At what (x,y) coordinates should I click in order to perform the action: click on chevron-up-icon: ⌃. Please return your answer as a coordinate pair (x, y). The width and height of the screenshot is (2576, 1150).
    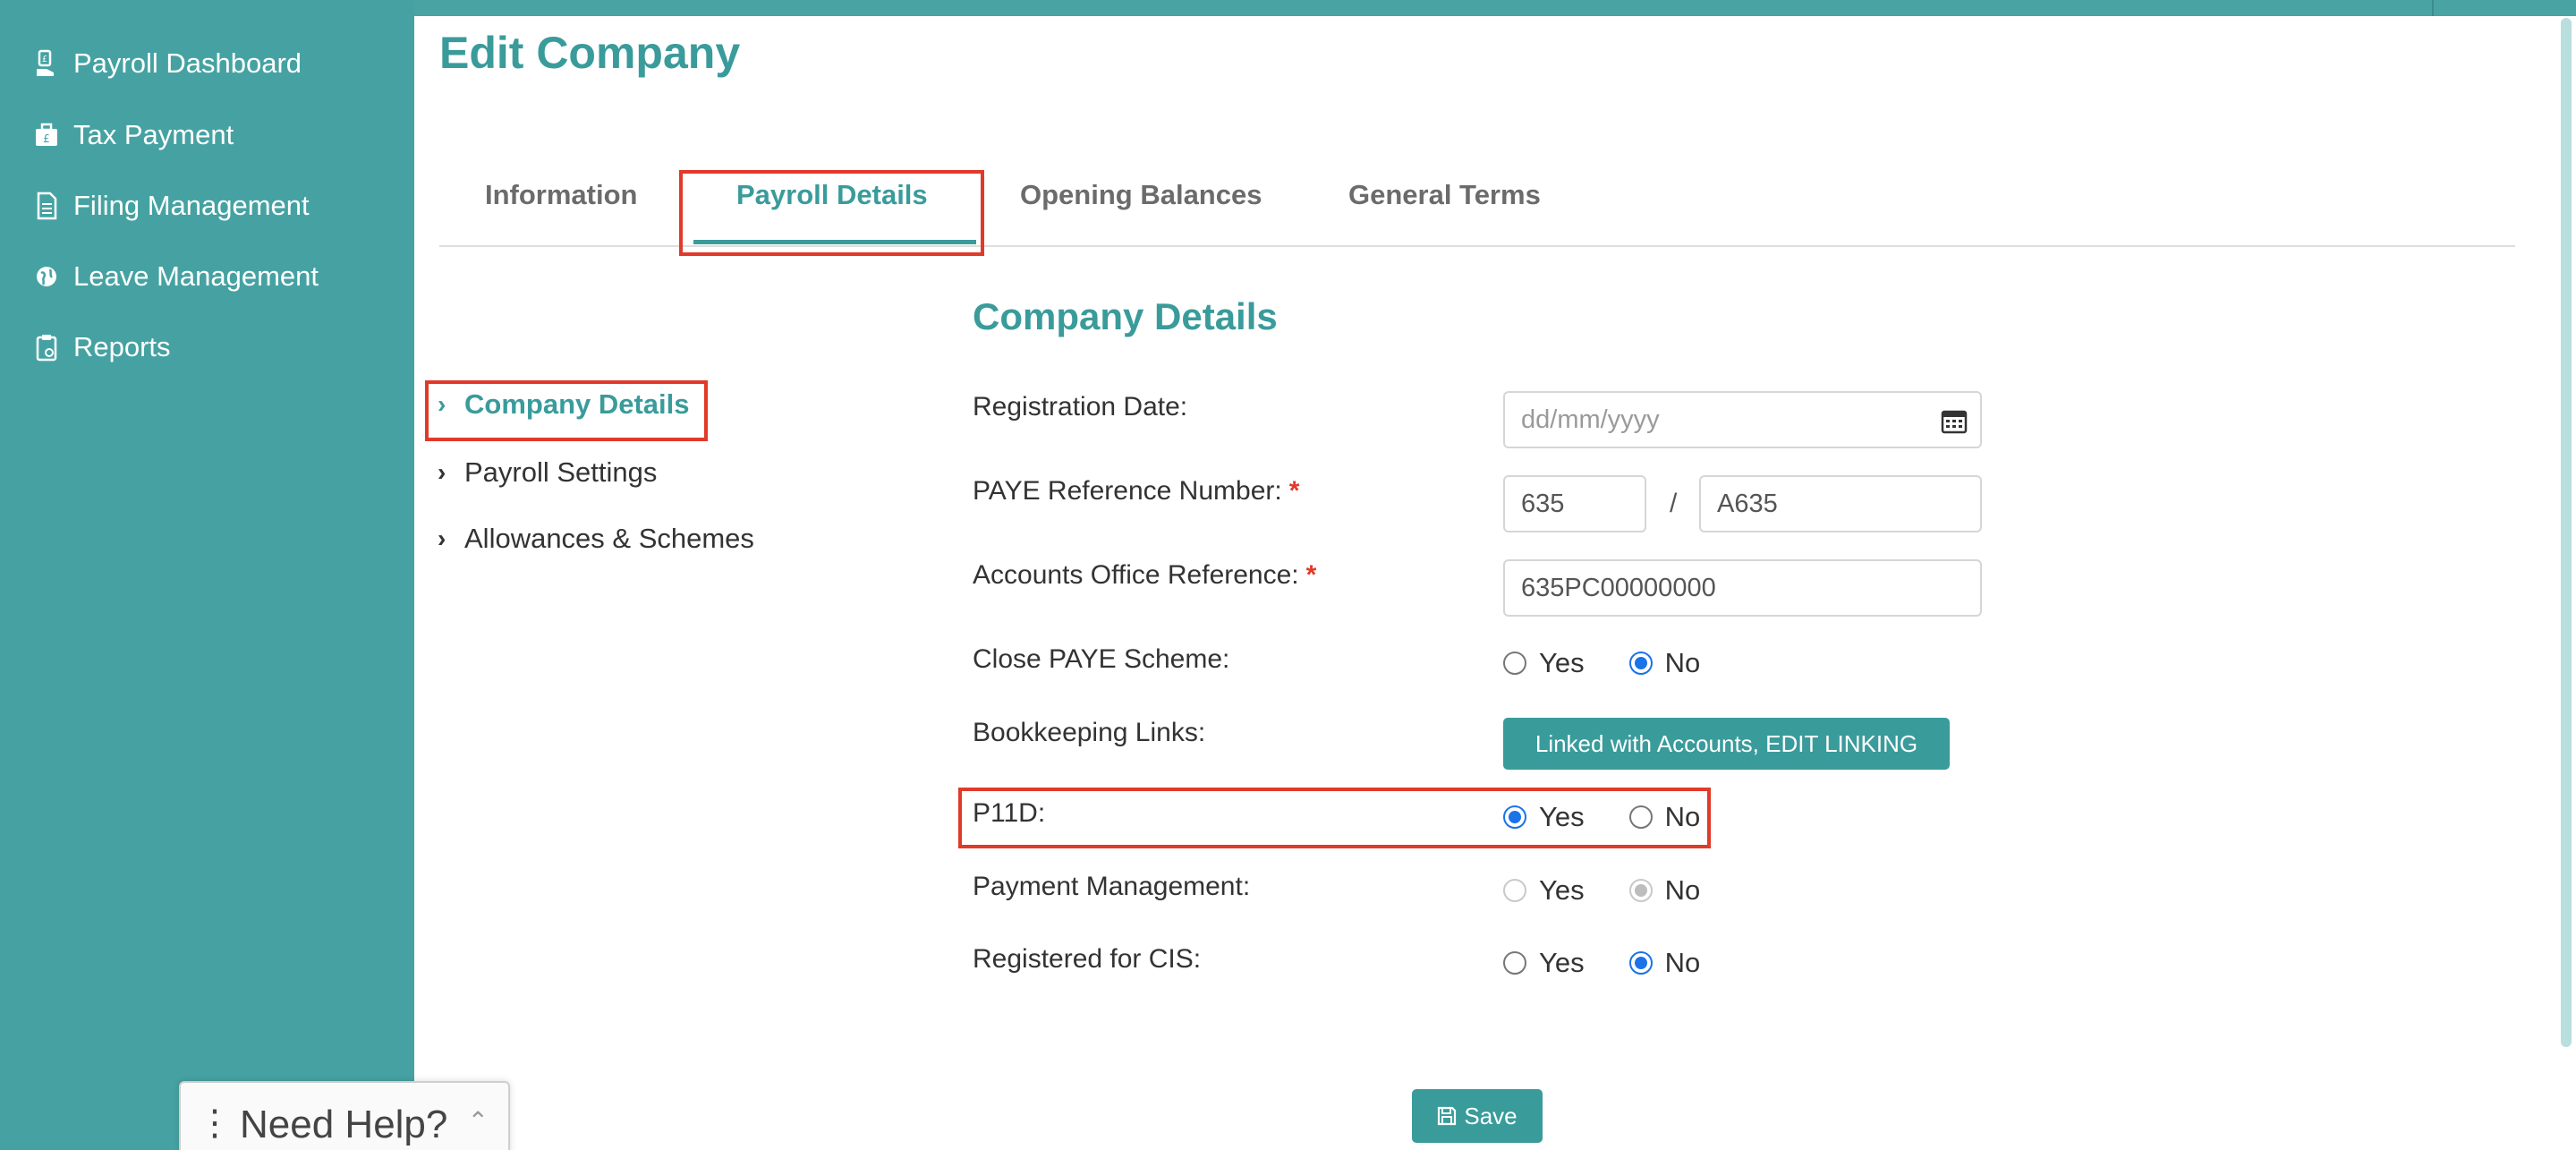
    Looking at the image, I should click on (478, 1121).